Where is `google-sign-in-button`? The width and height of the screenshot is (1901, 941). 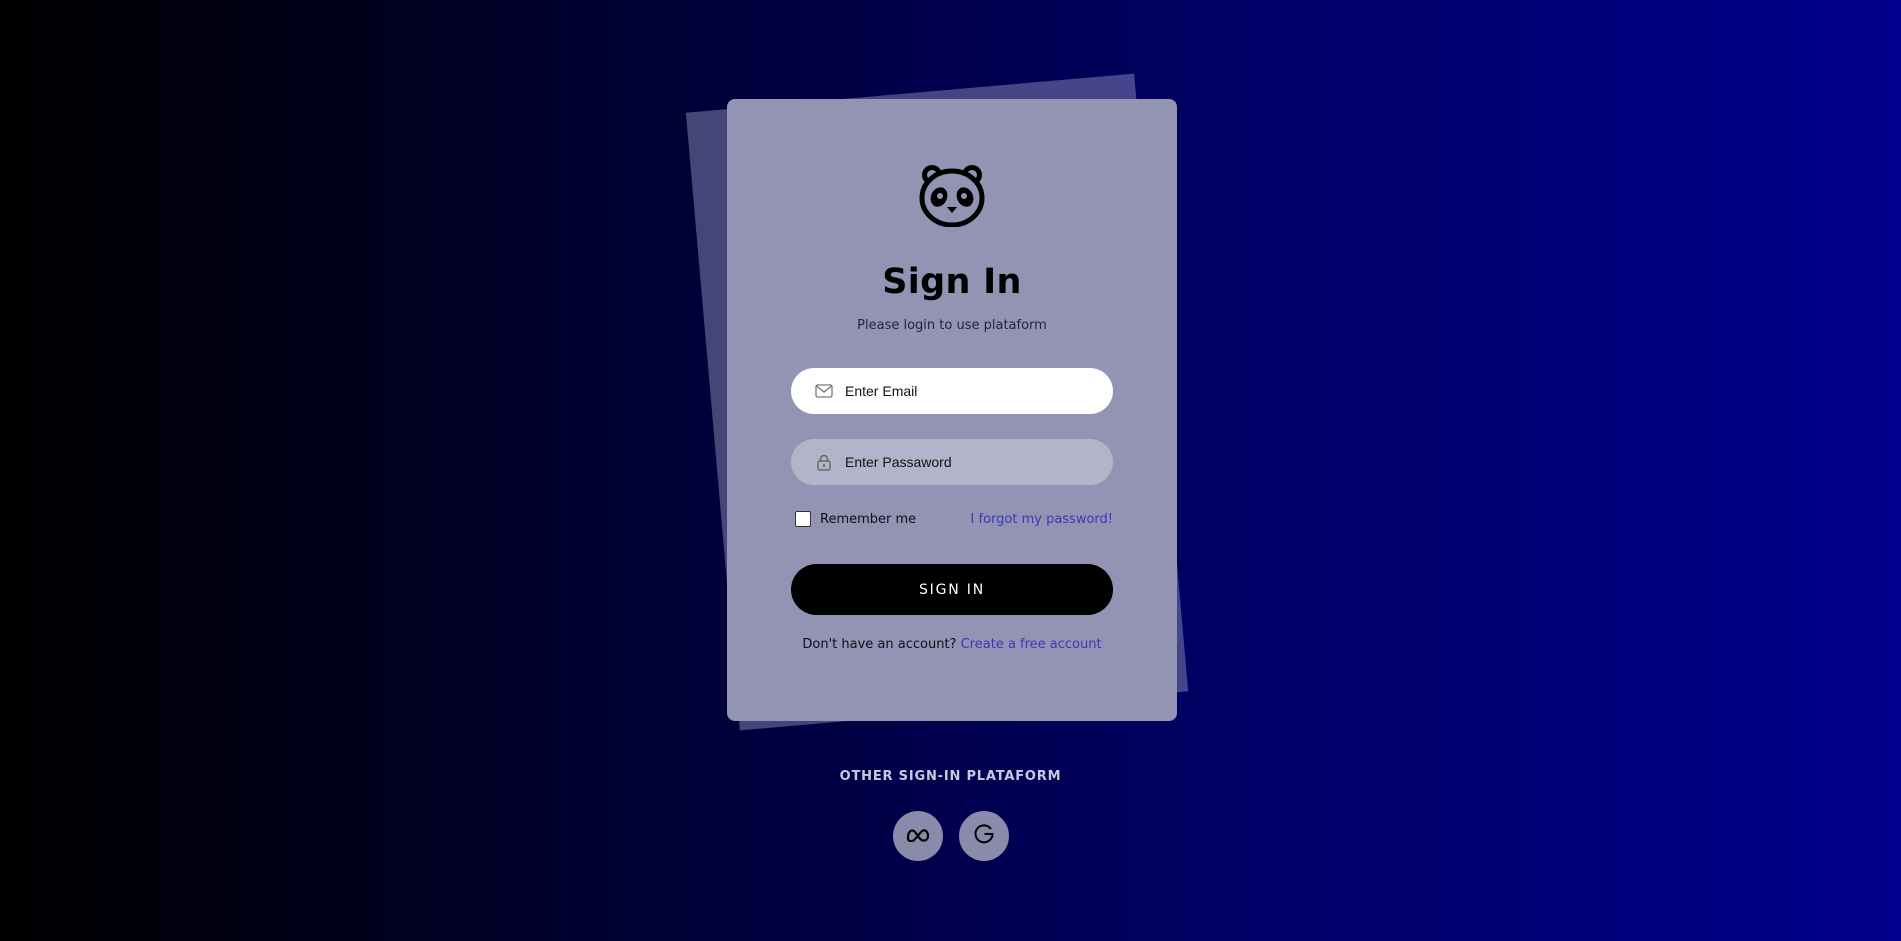 google-sign-in-button is located at coordinates (984, 836).